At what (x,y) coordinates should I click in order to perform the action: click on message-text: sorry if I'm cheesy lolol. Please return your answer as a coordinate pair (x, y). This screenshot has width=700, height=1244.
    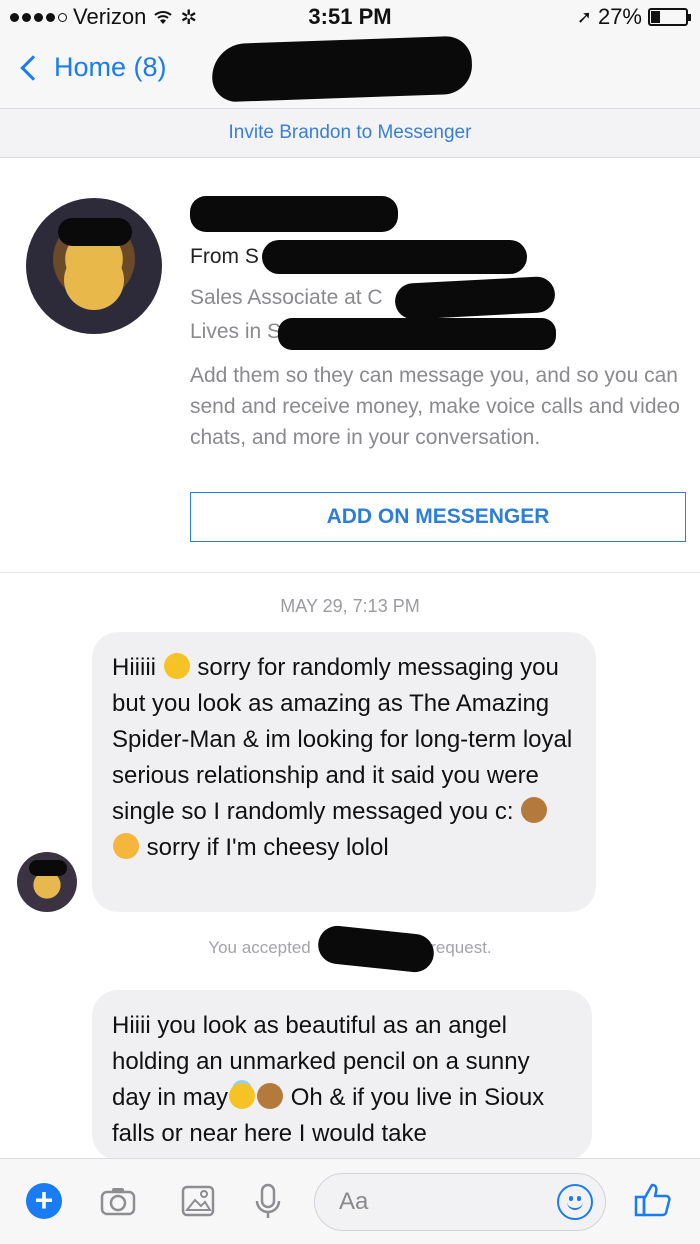
    Looking at the image, I should click on (264, 847).